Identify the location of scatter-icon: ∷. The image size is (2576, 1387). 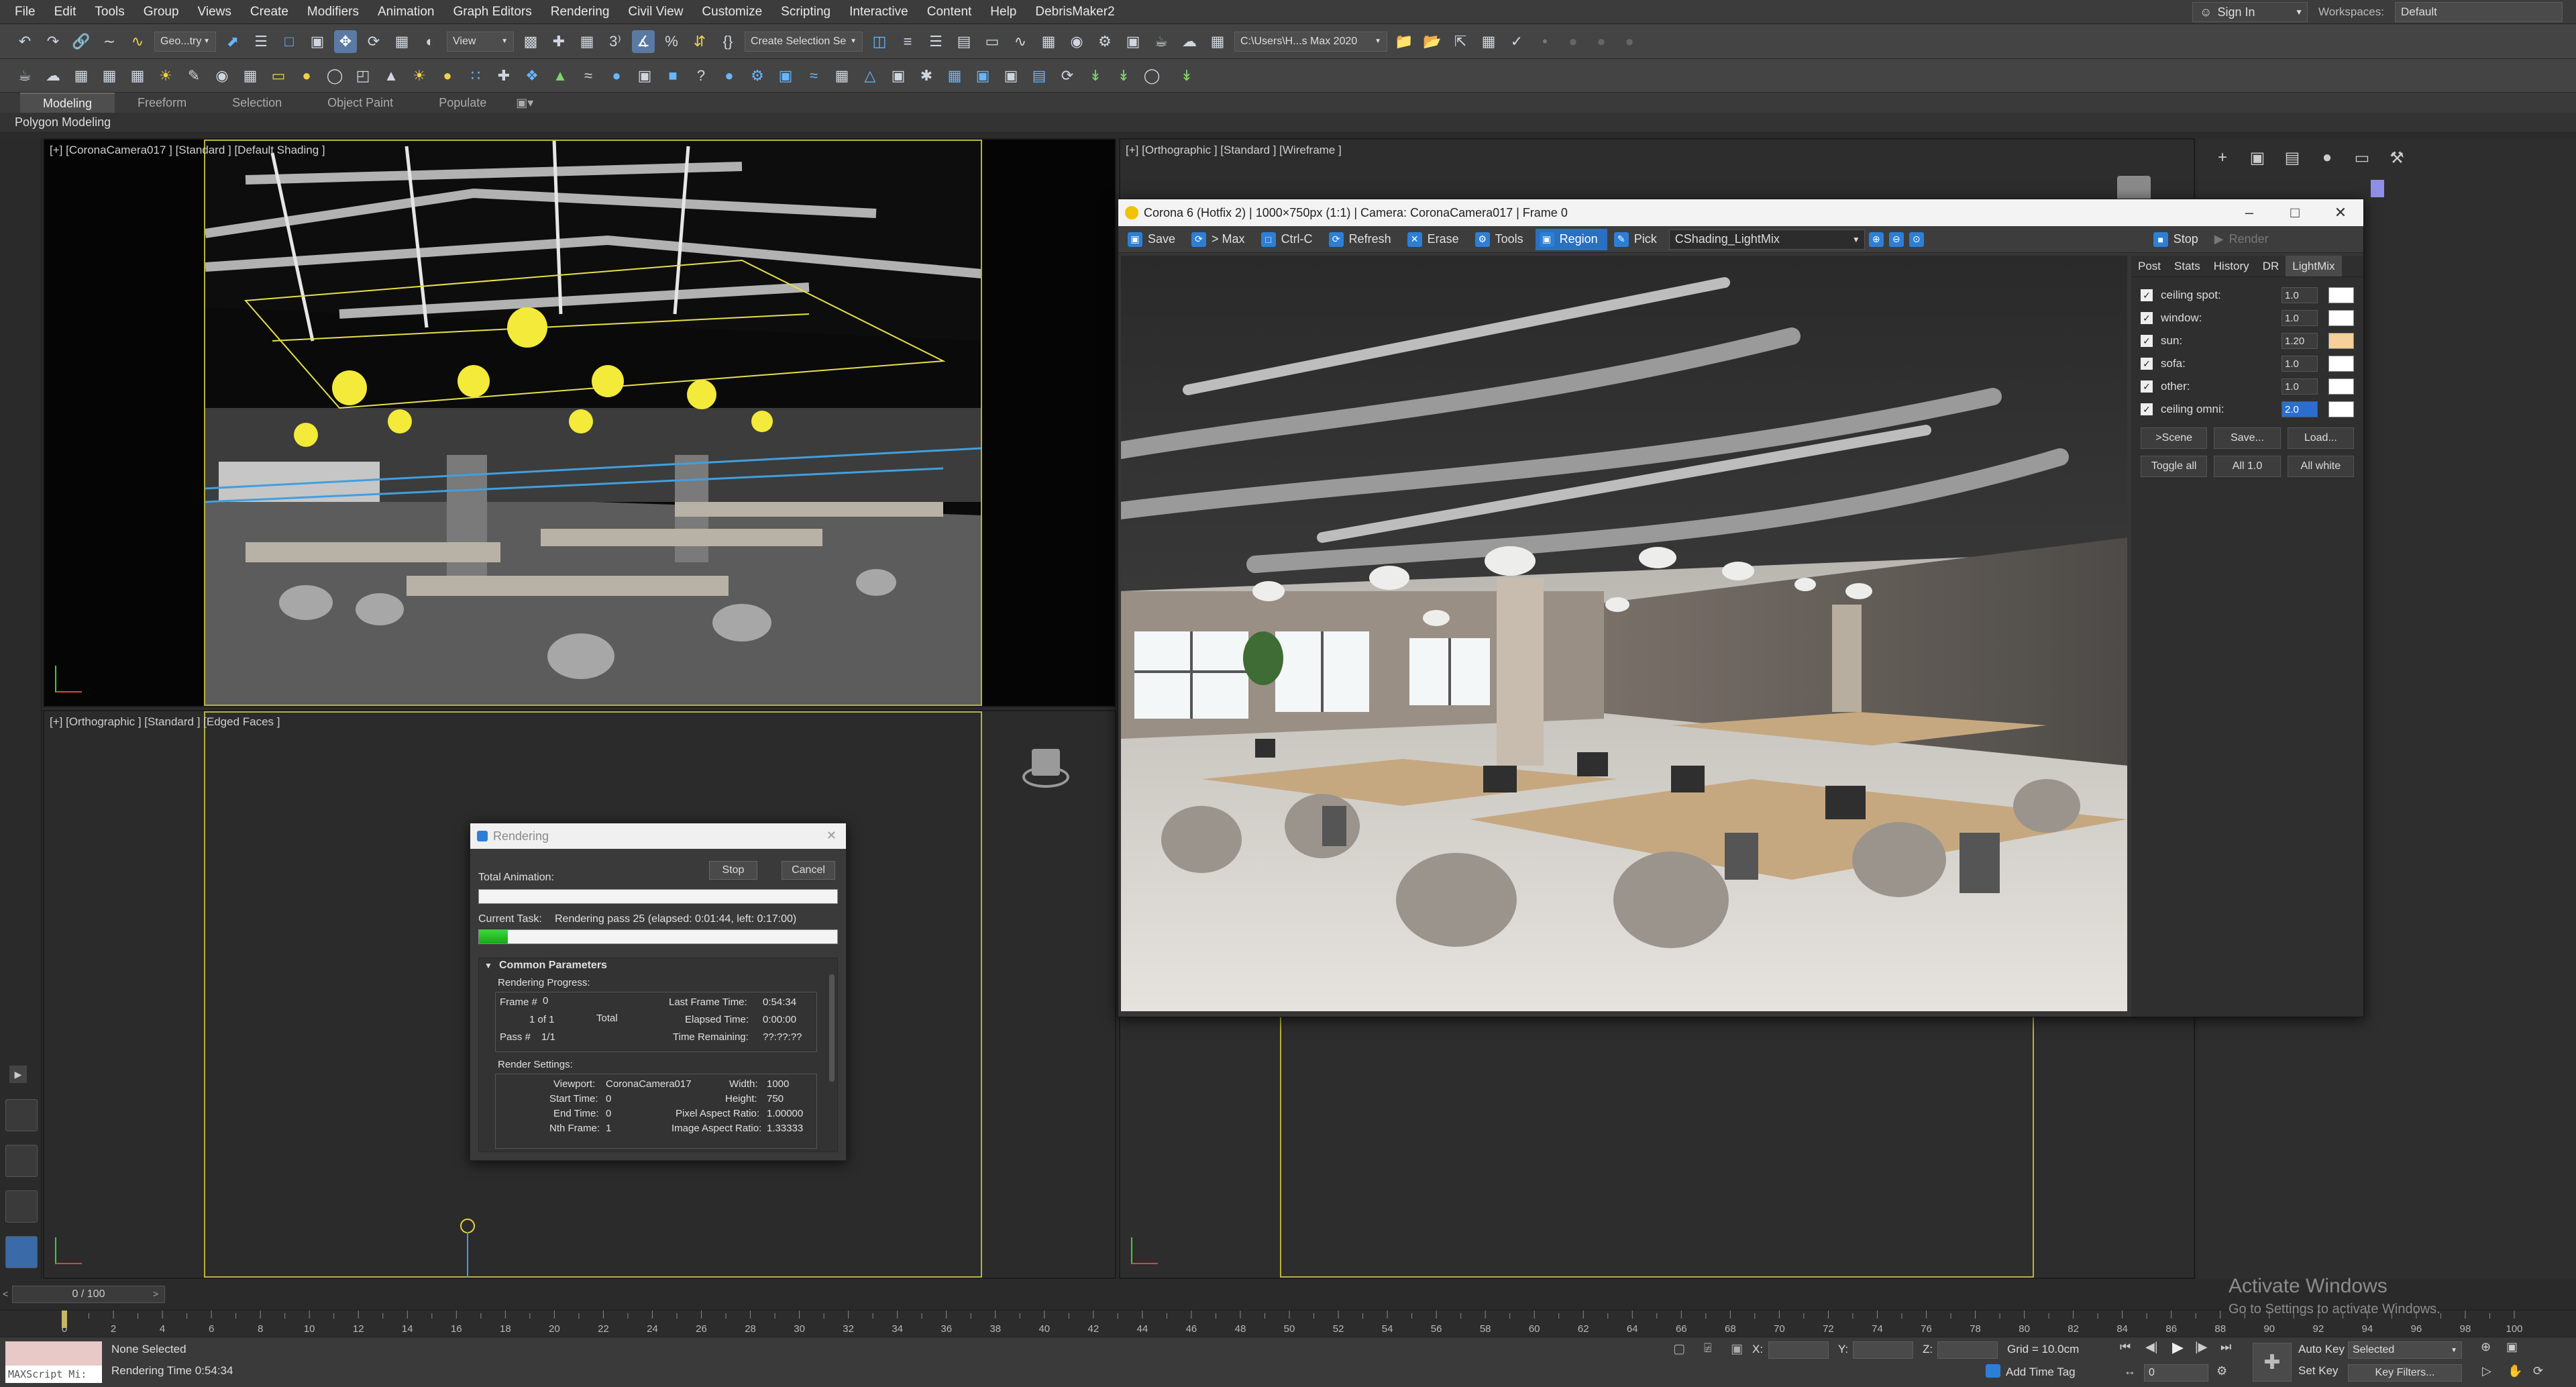
(475, 75).